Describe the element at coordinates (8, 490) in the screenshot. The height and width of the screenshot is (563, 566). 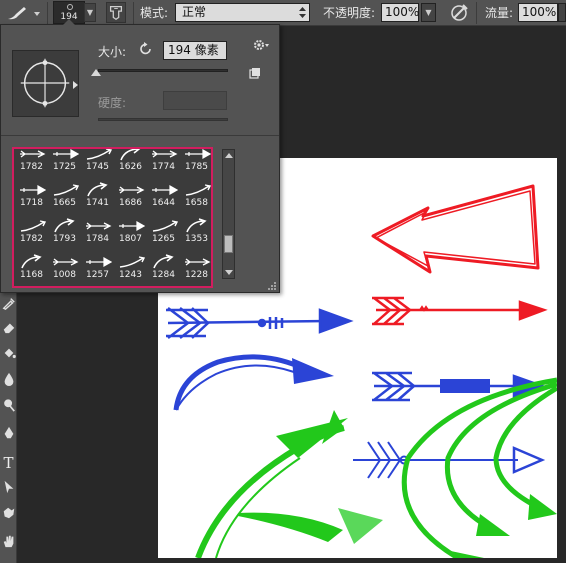
I see `path-select-icon` at that location.